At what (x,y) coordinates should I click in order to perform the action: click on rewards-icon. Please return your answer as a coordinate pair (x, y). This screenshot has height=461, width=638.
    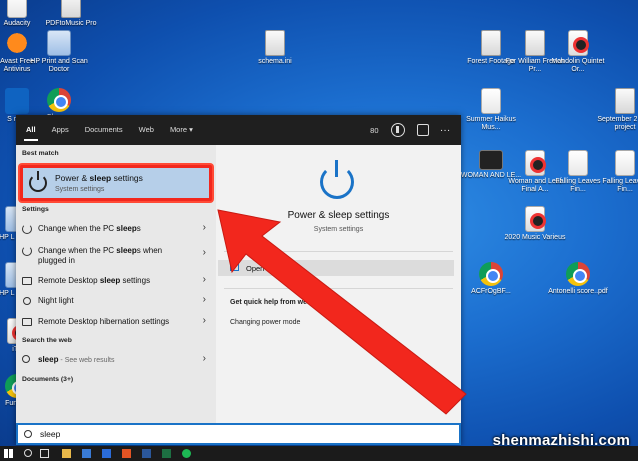
    Looking at the image, I should click on (397, 130).